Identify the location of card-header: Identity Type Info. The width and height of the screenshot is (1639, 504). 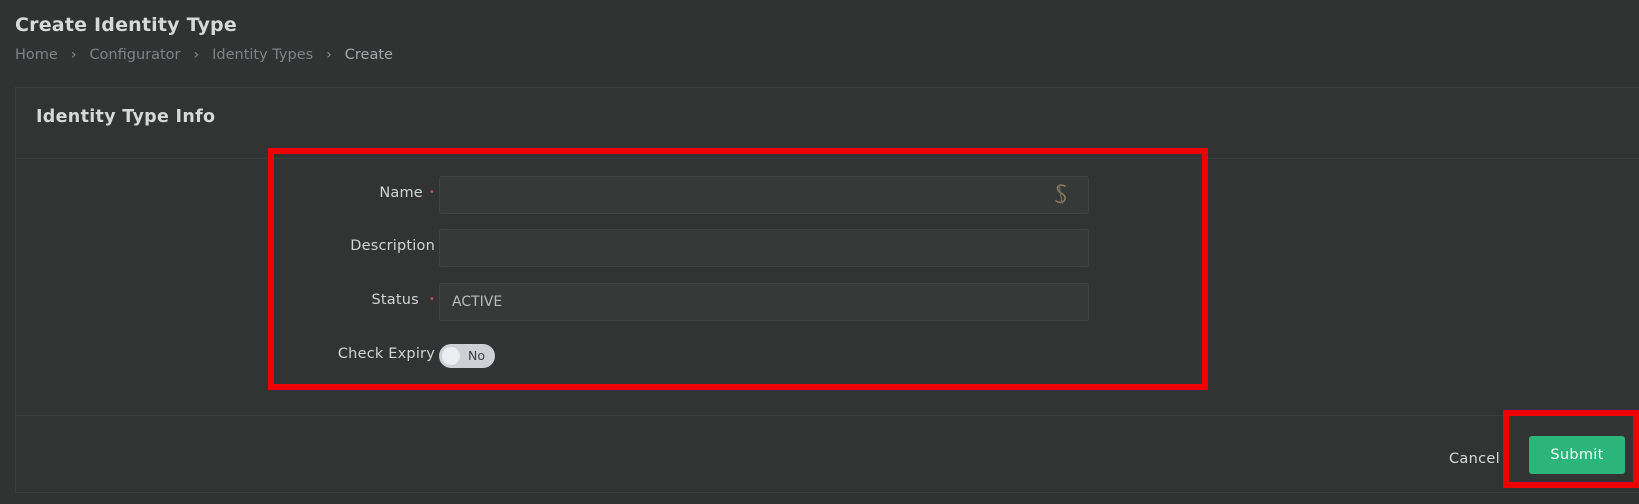
(827, 123).